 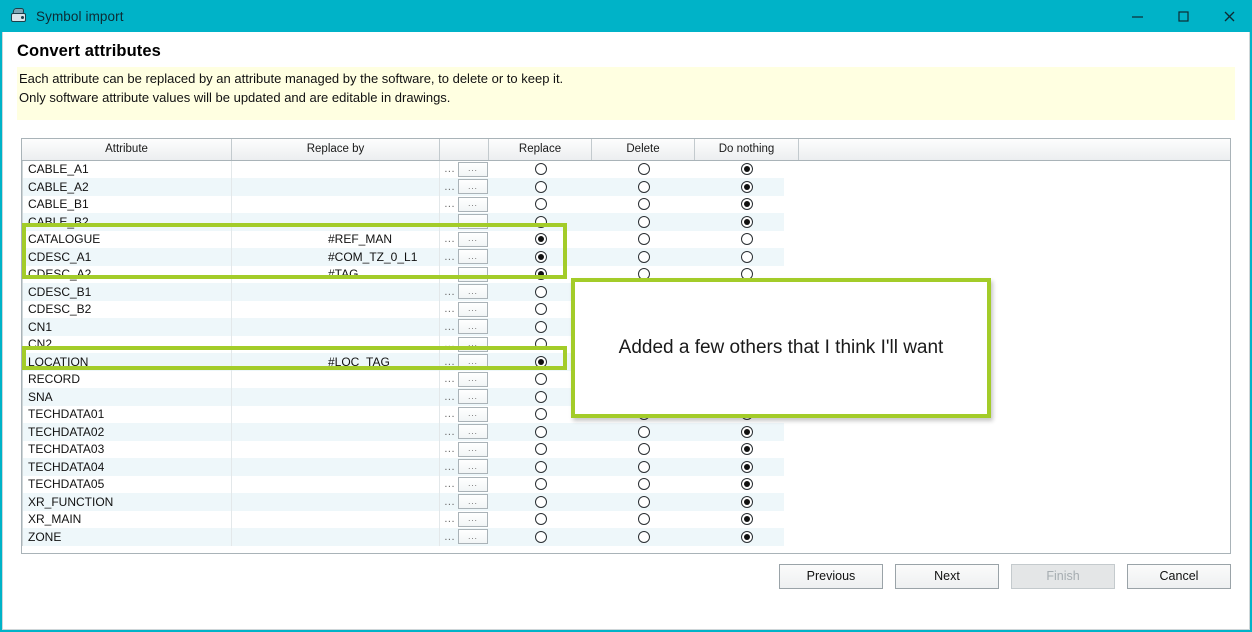 I want to click on column-header-attribute: Attribute, so click(x=127, y=149).